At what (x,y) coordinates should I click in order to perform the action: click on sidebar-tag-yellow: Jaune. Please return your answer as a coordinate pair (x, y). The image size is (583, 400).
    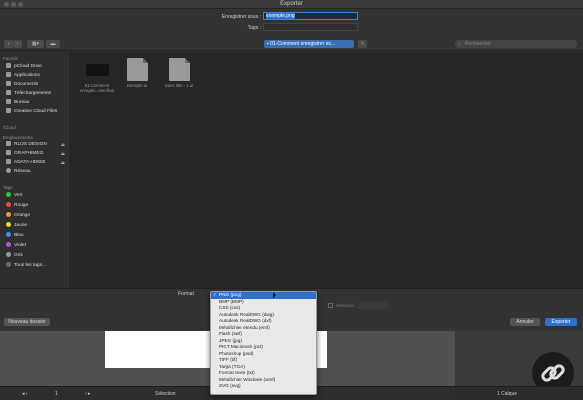
    Looking at the image, I should click on (16, 226).